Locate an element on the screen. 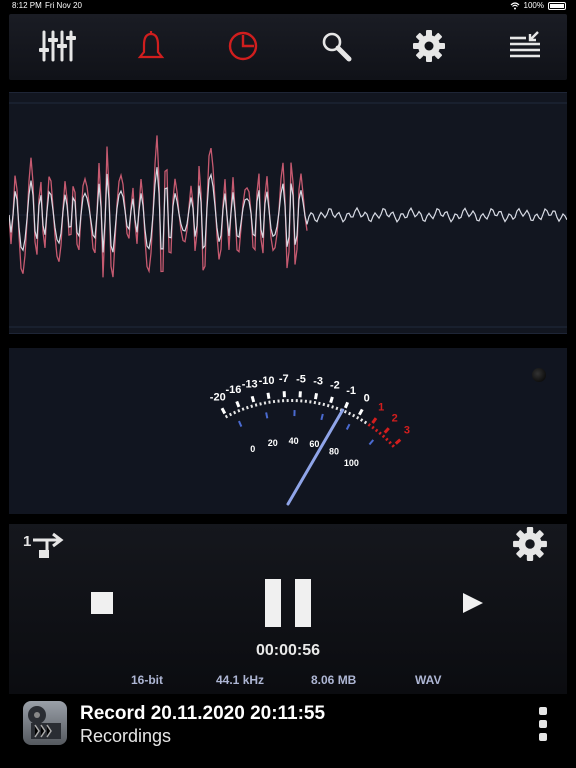  vu-db-label: 3 is located at coordinates (407, 431).